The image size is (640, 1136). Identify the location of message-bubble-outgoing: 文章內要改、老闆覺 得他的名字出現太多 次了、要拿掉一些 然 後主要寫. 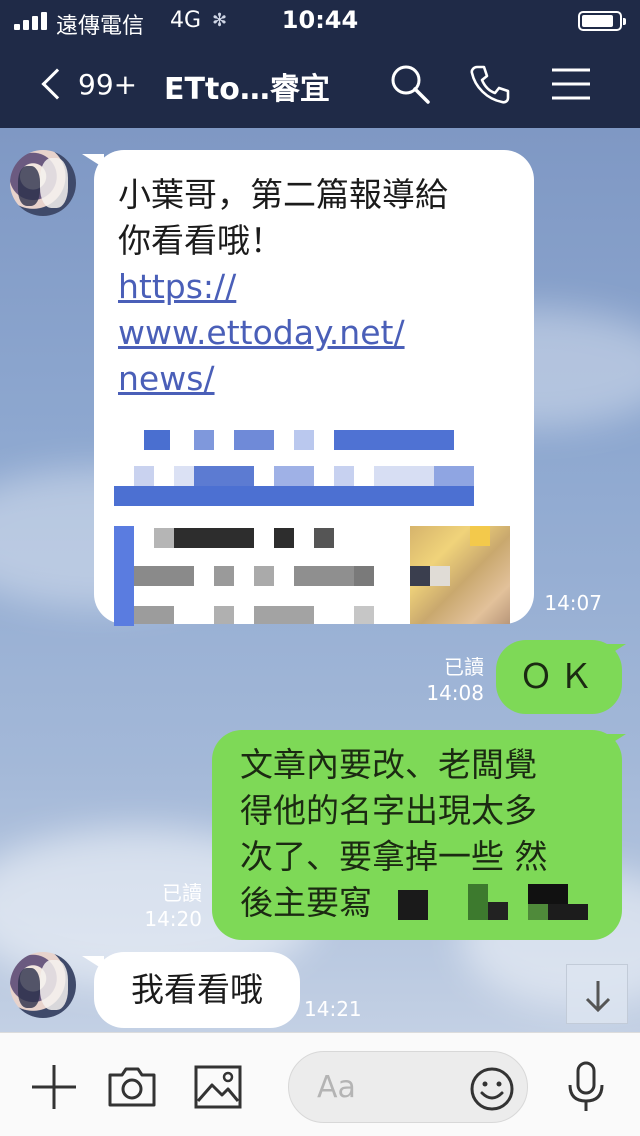
(417, 835).